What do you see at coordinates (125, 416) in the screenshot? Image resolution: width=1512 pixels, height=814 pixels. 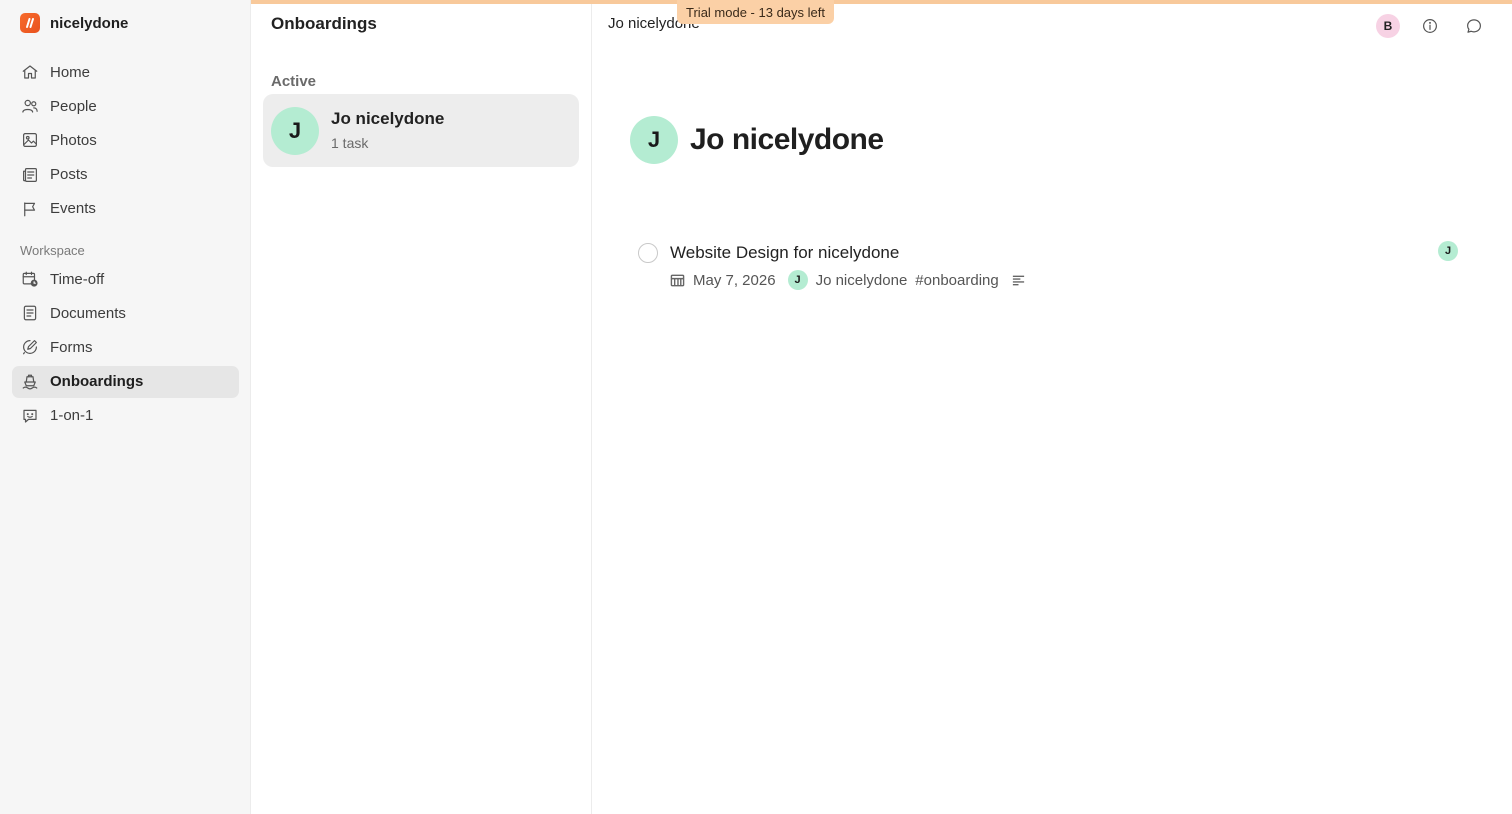 I see `sidebar-item-1-on-1: 1-on-1` at bounding box center [125, 416].